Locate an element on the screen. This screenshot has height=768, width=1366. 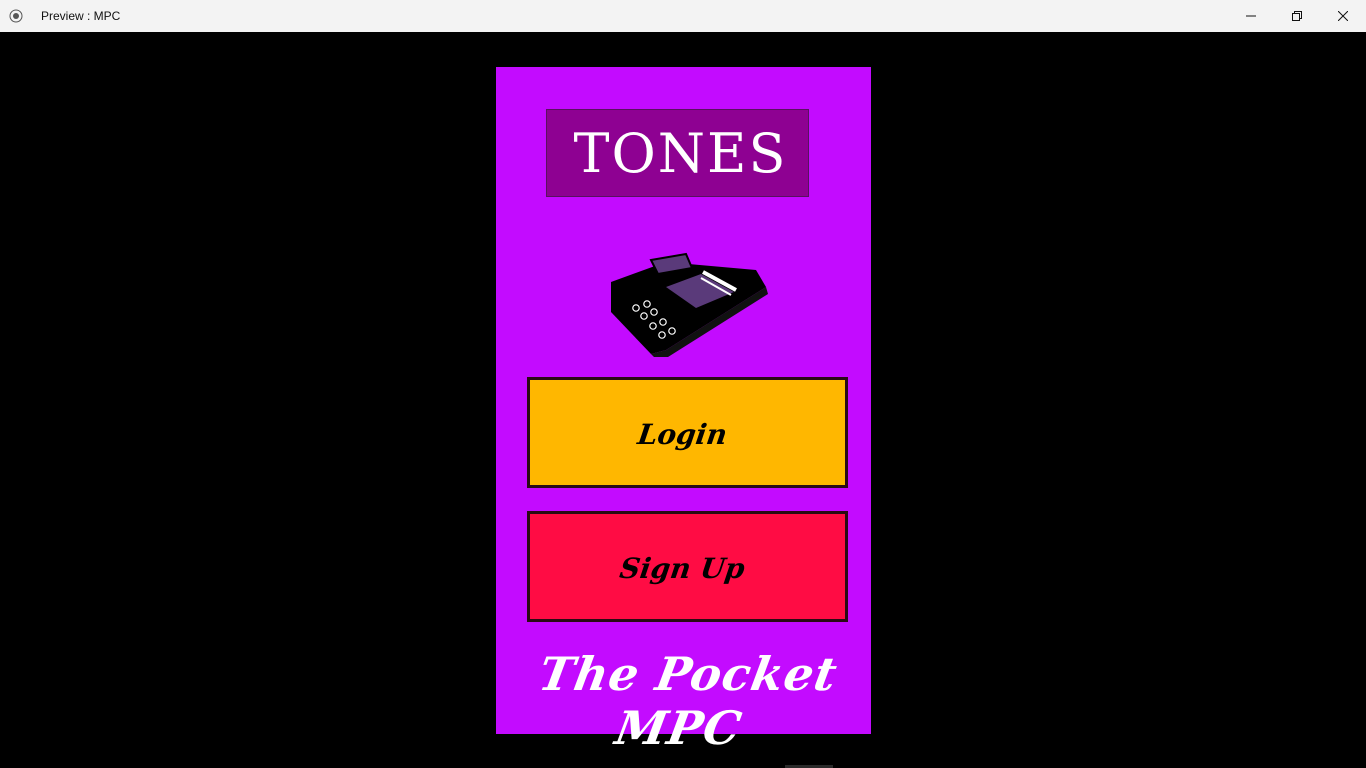
radio-dot-icon is located at coordinates (16, 16).